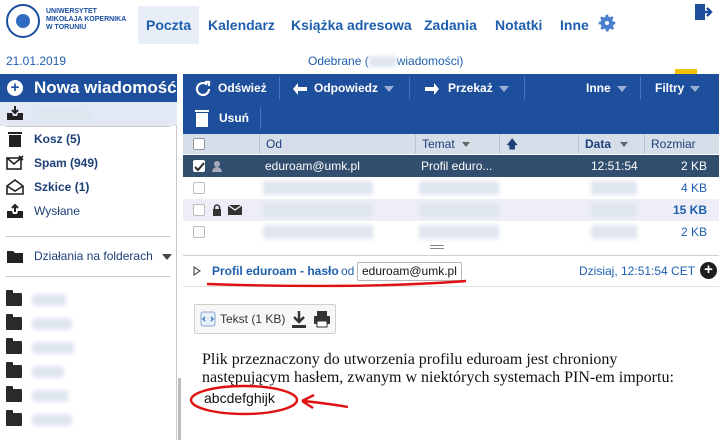  I want to click on filters-button: Filtry, so click(678, 88).